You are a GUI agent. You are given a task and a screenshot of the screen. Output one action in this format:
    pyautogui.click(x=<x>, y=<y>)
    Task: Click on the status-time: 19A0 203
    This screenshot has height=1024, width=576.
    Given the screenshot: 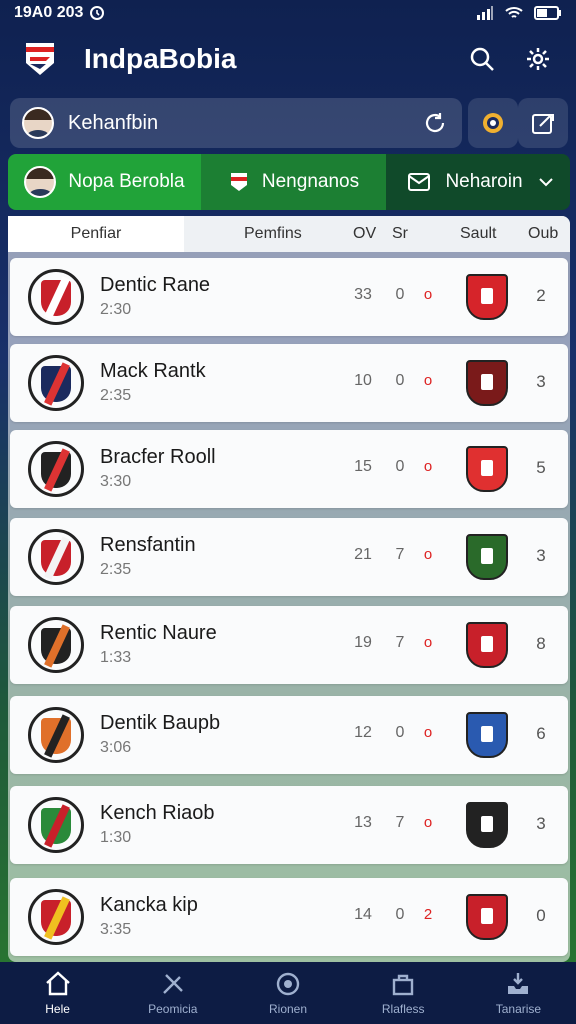 What is the action you would take?
    pyautogui.click(x=49, y=12)
    